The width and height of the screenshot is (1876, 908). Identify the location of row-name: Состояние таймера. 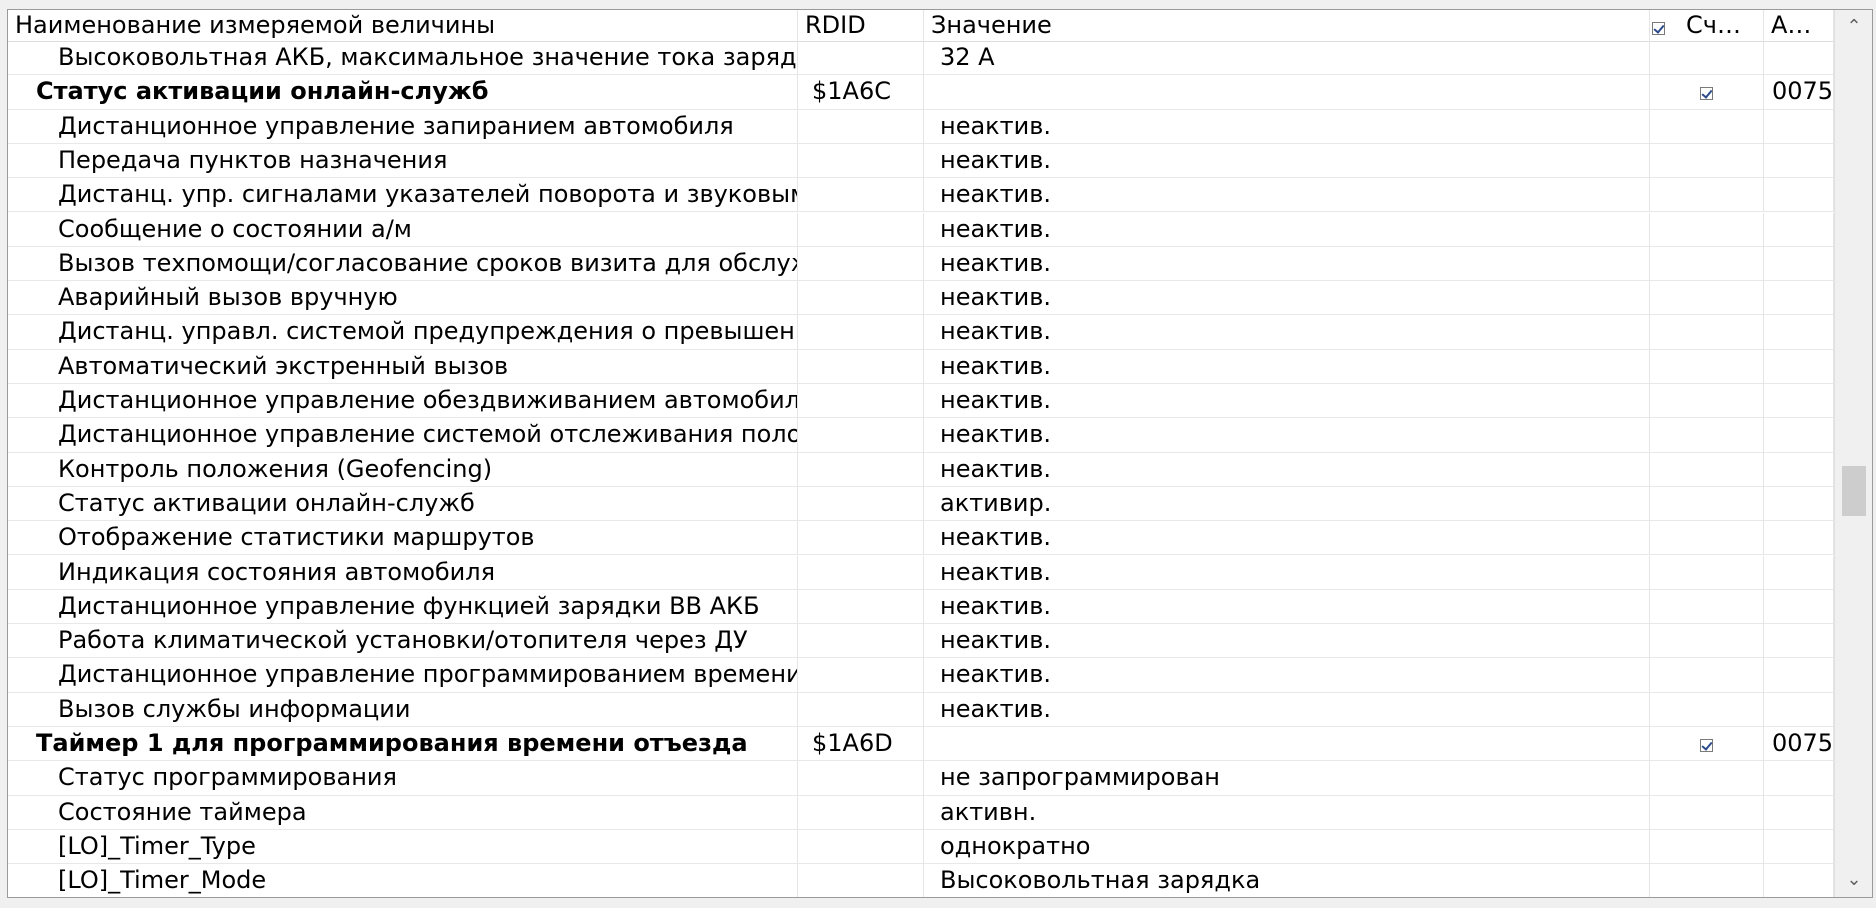
(403, 812).